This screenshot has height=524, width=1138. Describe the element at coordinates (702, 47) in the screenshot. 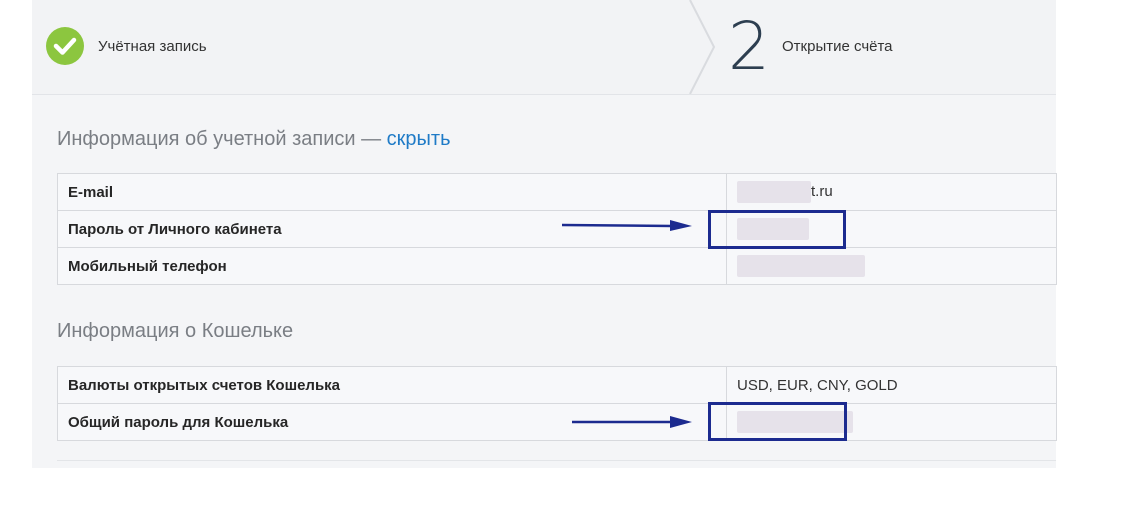

I see `step-separator-chevron-icon` at that location.